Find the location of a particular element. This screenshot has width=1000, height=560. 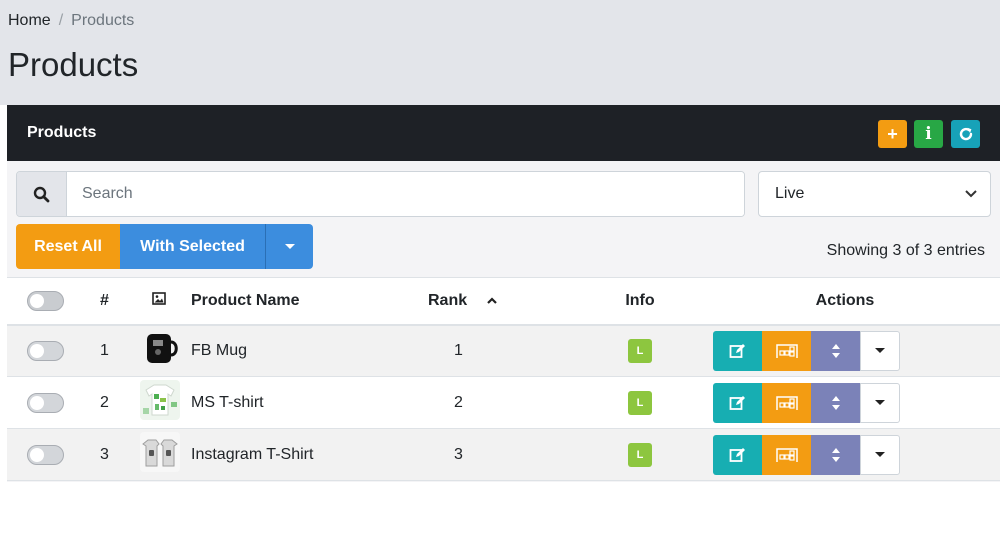

row-number: 1 is located at coordinates (104, 350).